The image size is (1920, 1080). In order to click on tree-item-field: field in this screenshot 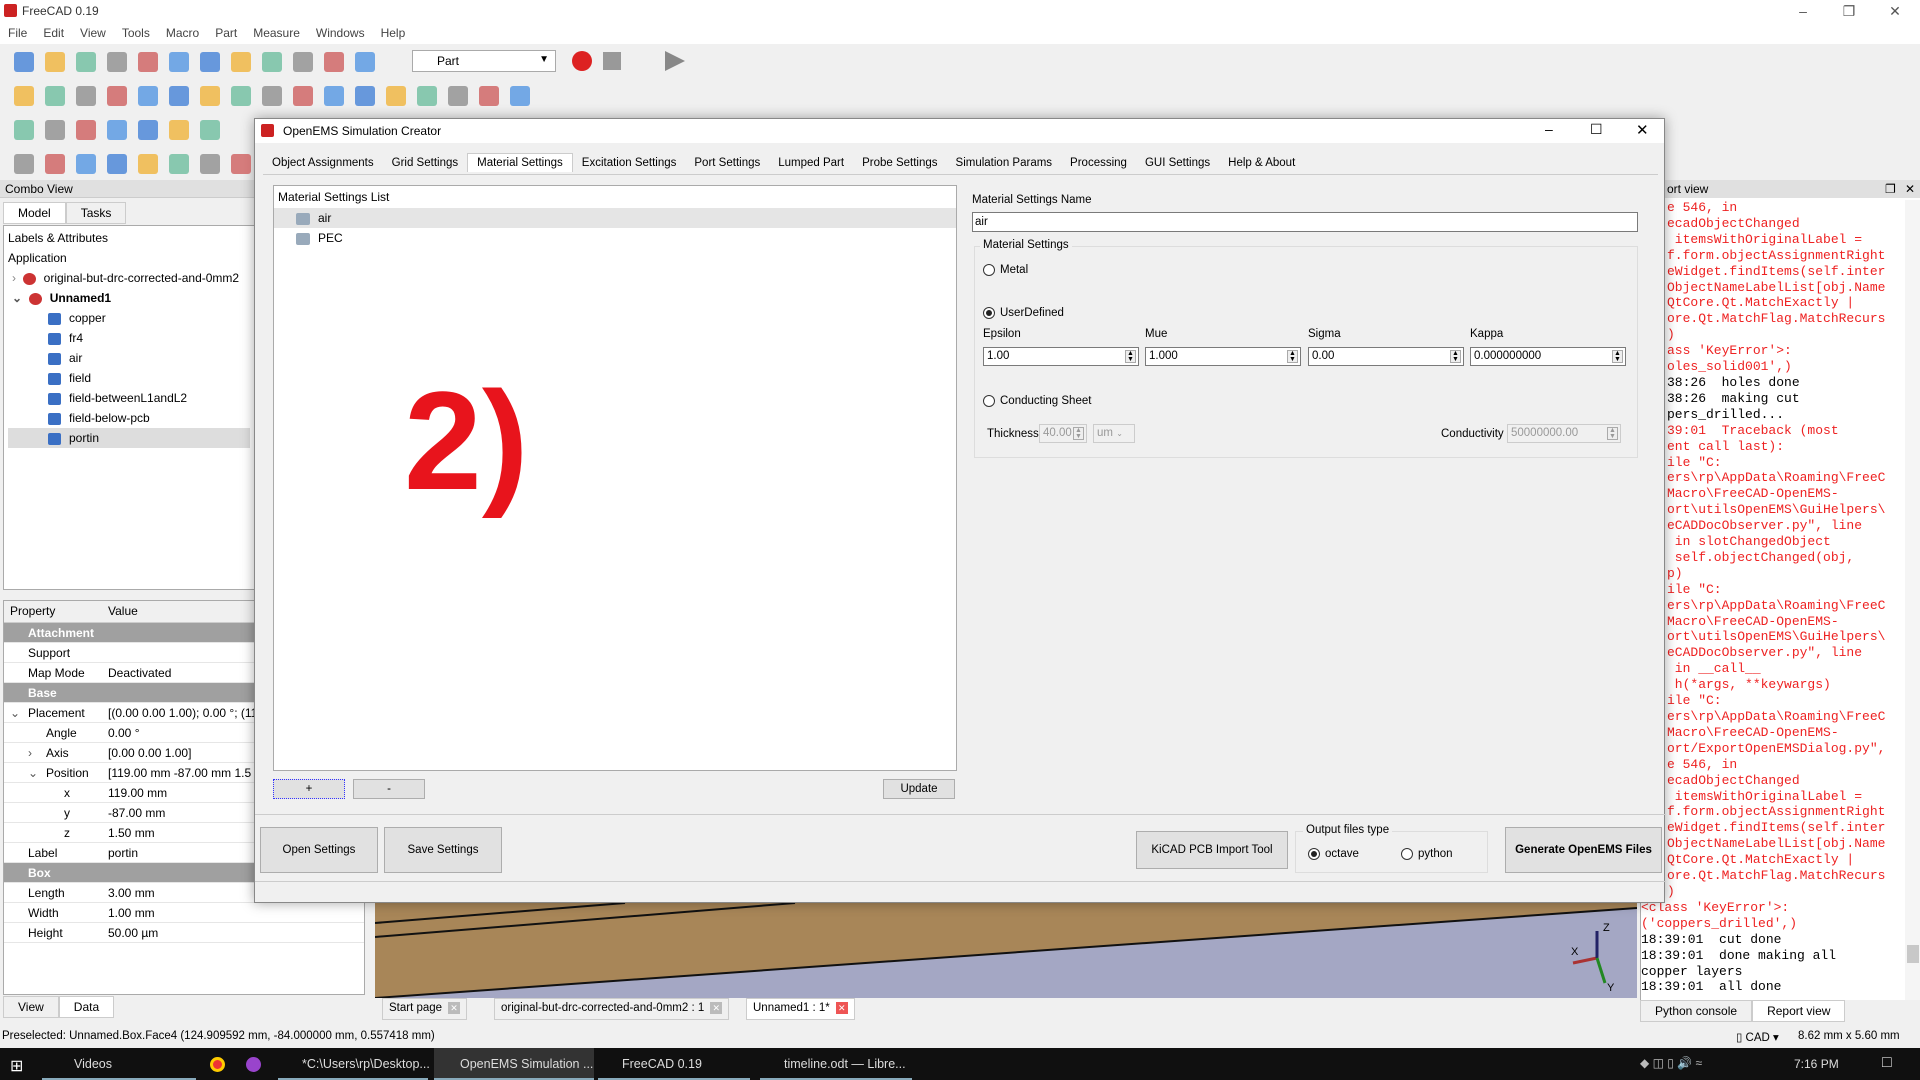, I will do `click(129, 378)`.